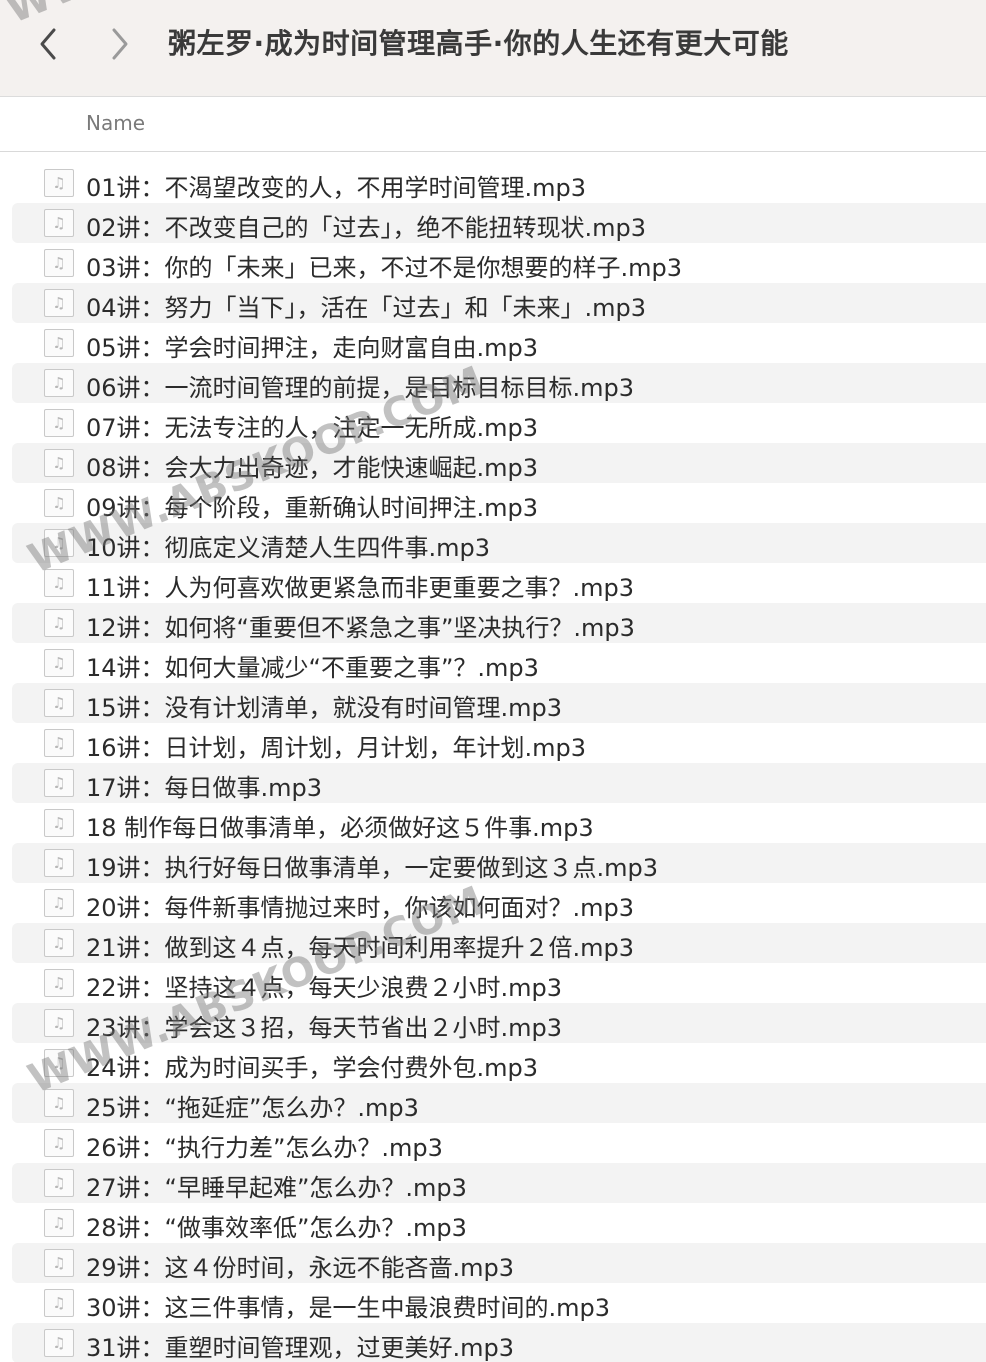 The height and width of the screenshot is (1362, 986). Describe the element at coordinates (366, 308) in the screenshot. I see `file-name: 04讲：努力「当下」，活在「过去」和「未来」.mp3` at that location.